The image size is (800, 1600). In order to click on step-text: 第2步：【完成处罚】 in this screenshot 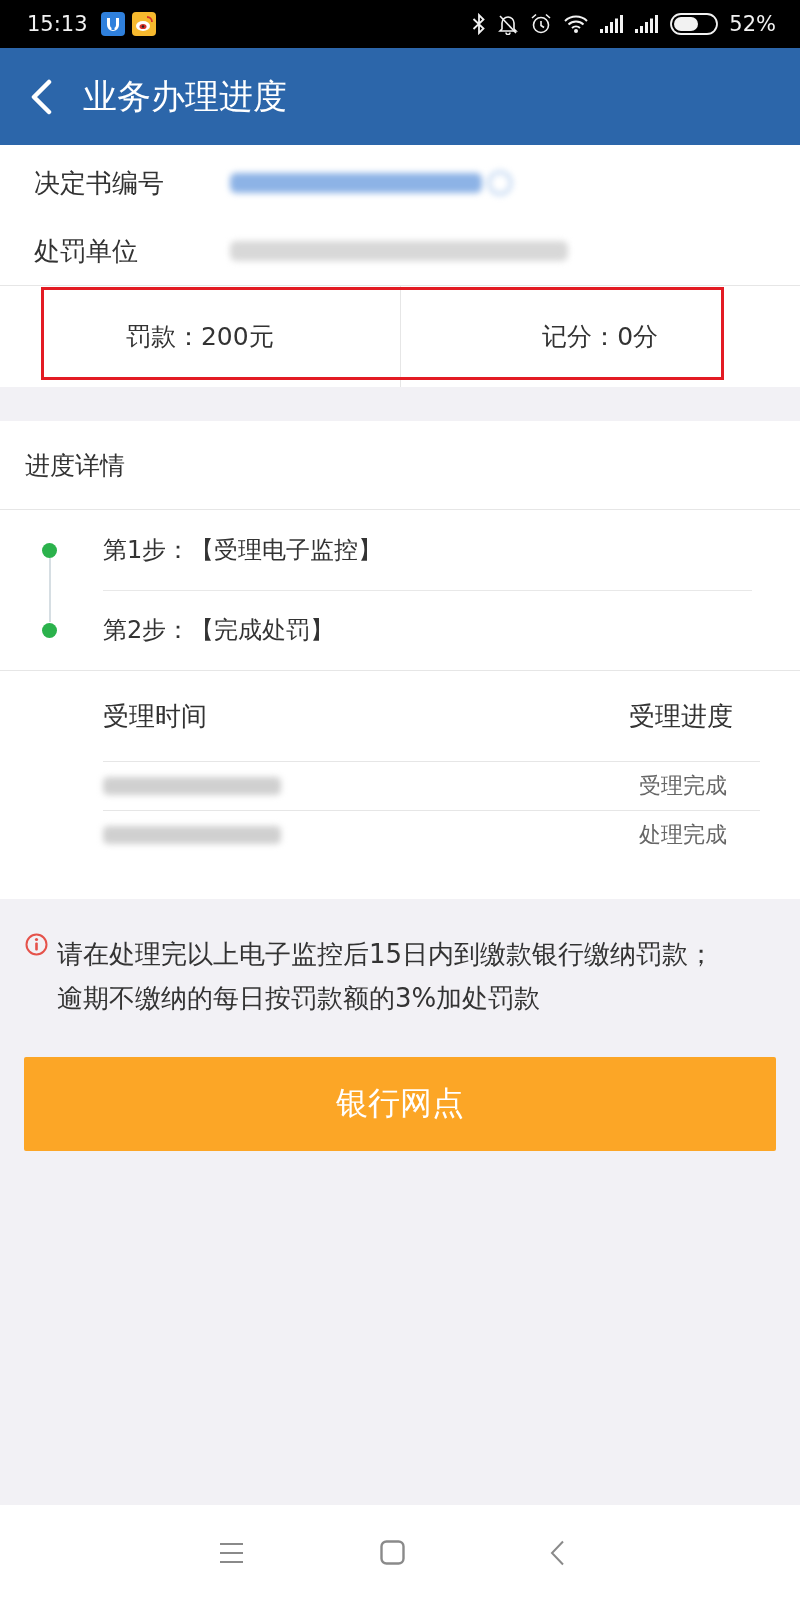, I will do `click(219, 630)`.